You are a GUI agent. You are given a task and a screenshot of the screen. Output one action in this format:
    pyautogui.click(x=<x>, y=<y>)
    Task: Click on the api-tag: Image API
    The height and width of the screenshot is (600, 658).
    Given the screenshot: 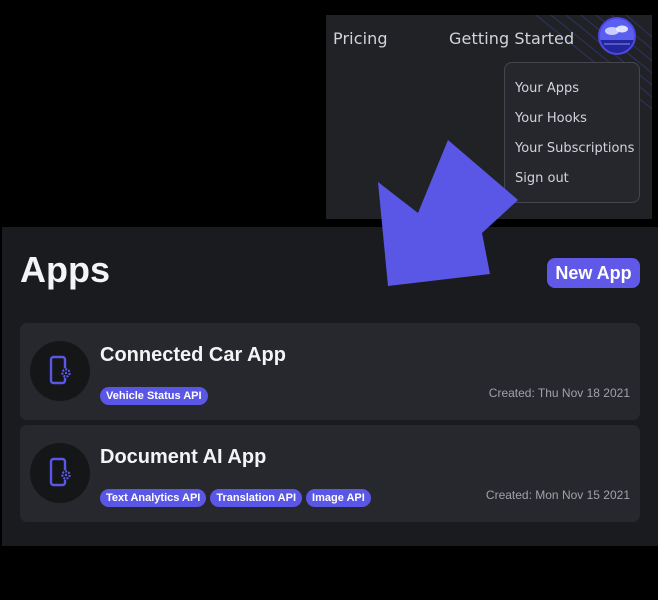 What is the action you would take?
    pyautogui.click(x=338, y=498)
    